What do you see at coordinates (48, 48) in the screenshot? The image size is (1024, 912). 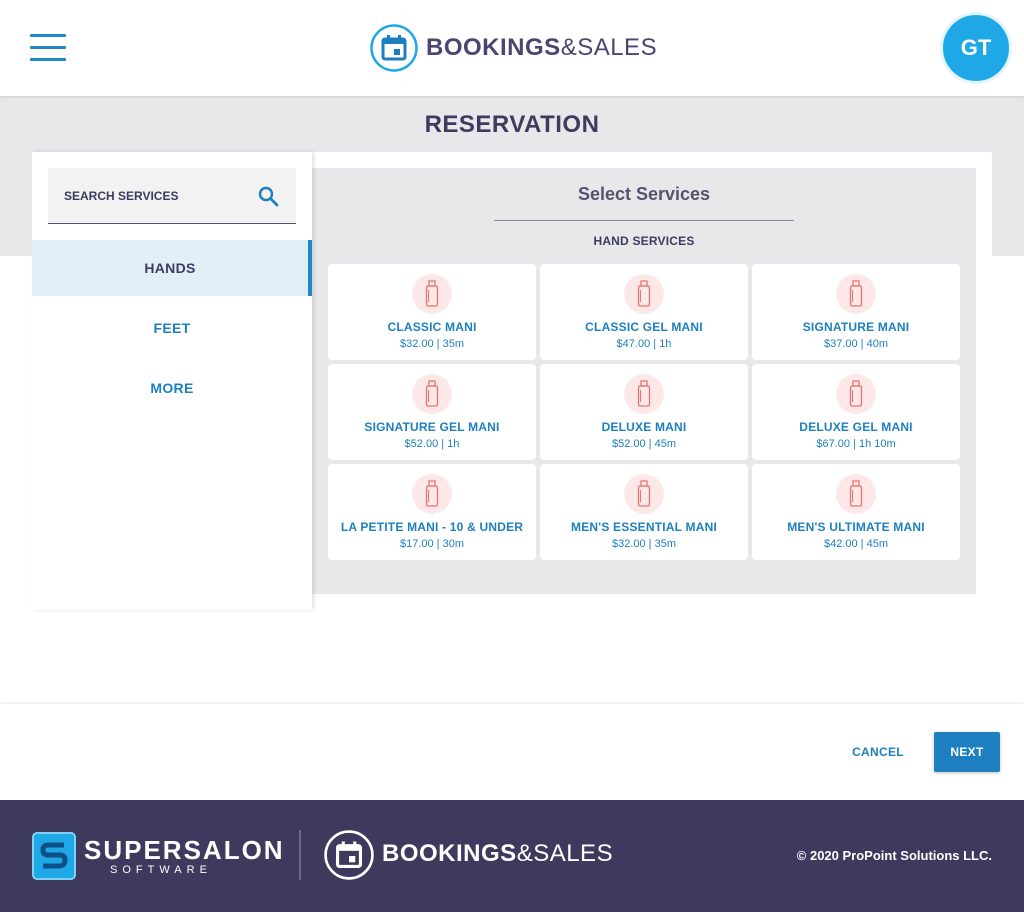 I see `menu-icon` at bounding box center [48, 48].